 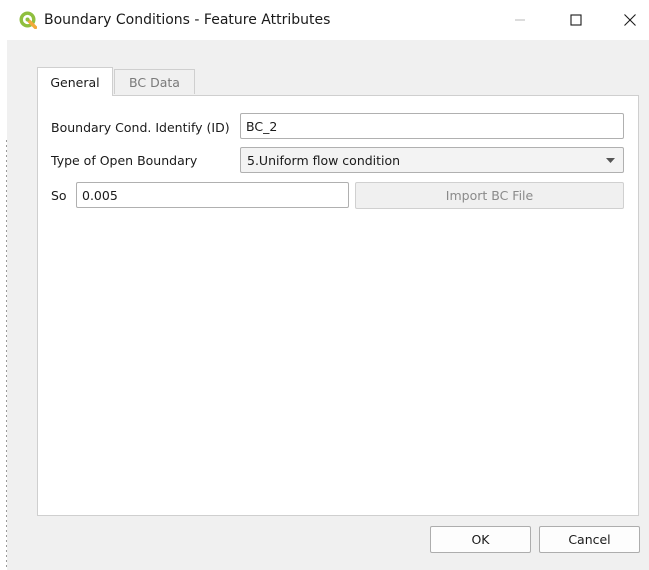 I want to click on close-icon, so click(x=630, y=20).